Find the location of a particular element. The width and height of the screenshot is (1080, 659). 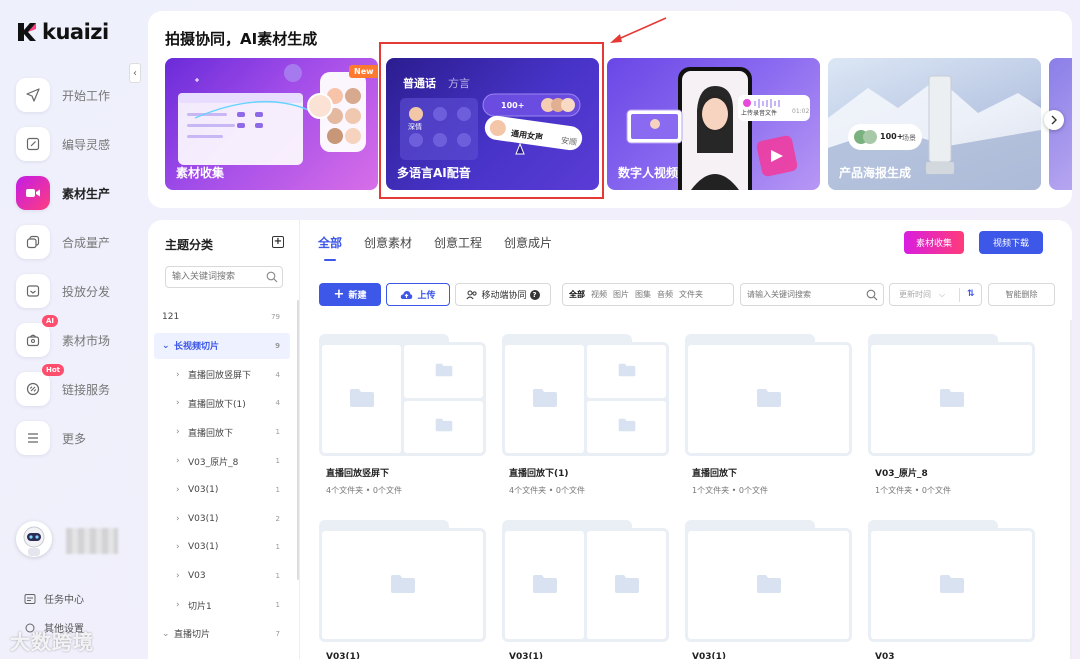

add-topic-button: + is located at coordinates (278, 242).